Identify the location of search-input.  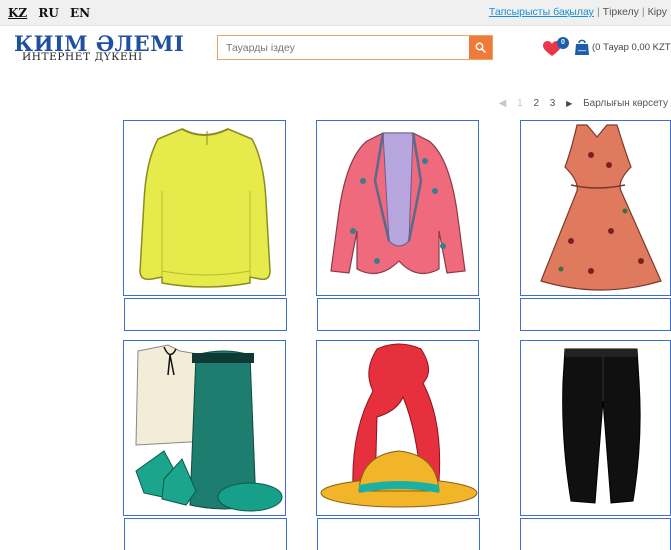
(344, 47).